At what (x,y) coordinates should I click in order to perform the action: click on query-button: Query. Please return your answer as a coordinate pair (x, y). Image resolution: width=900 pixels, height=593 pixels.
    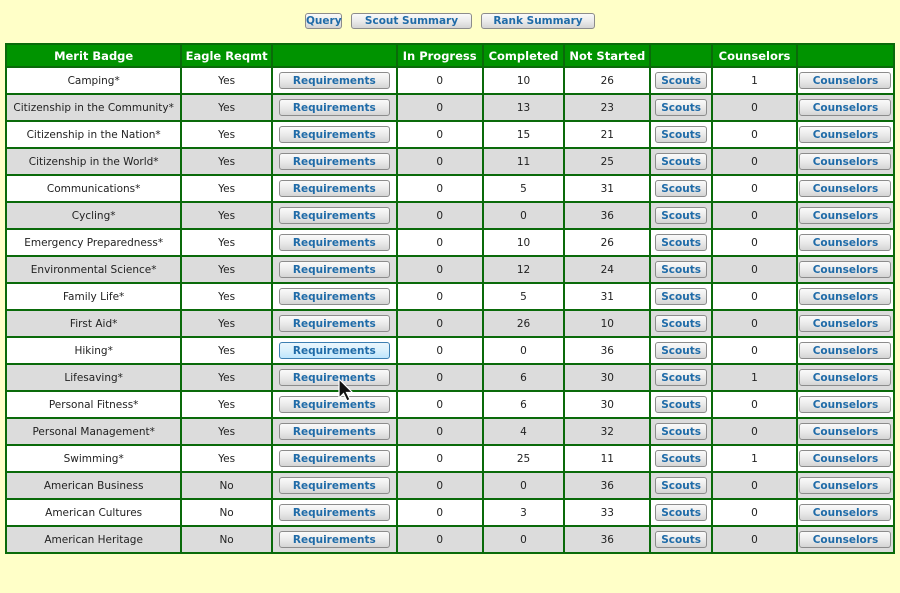
    Looking at the image, I should click on (323, 21).